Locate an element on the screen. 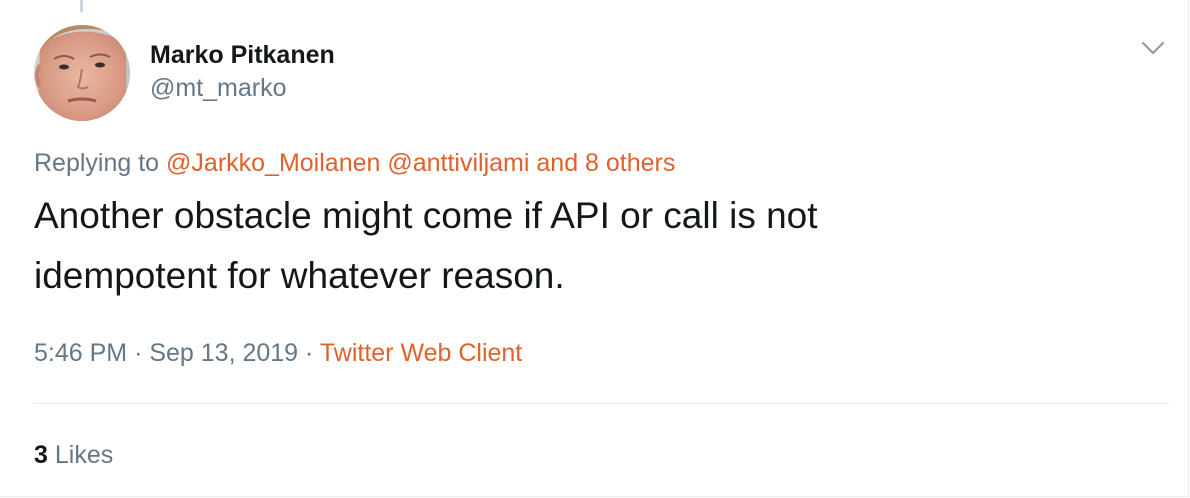  author-names: Marko Pitkanen @mt_marko is located at coordinates (242, 72).